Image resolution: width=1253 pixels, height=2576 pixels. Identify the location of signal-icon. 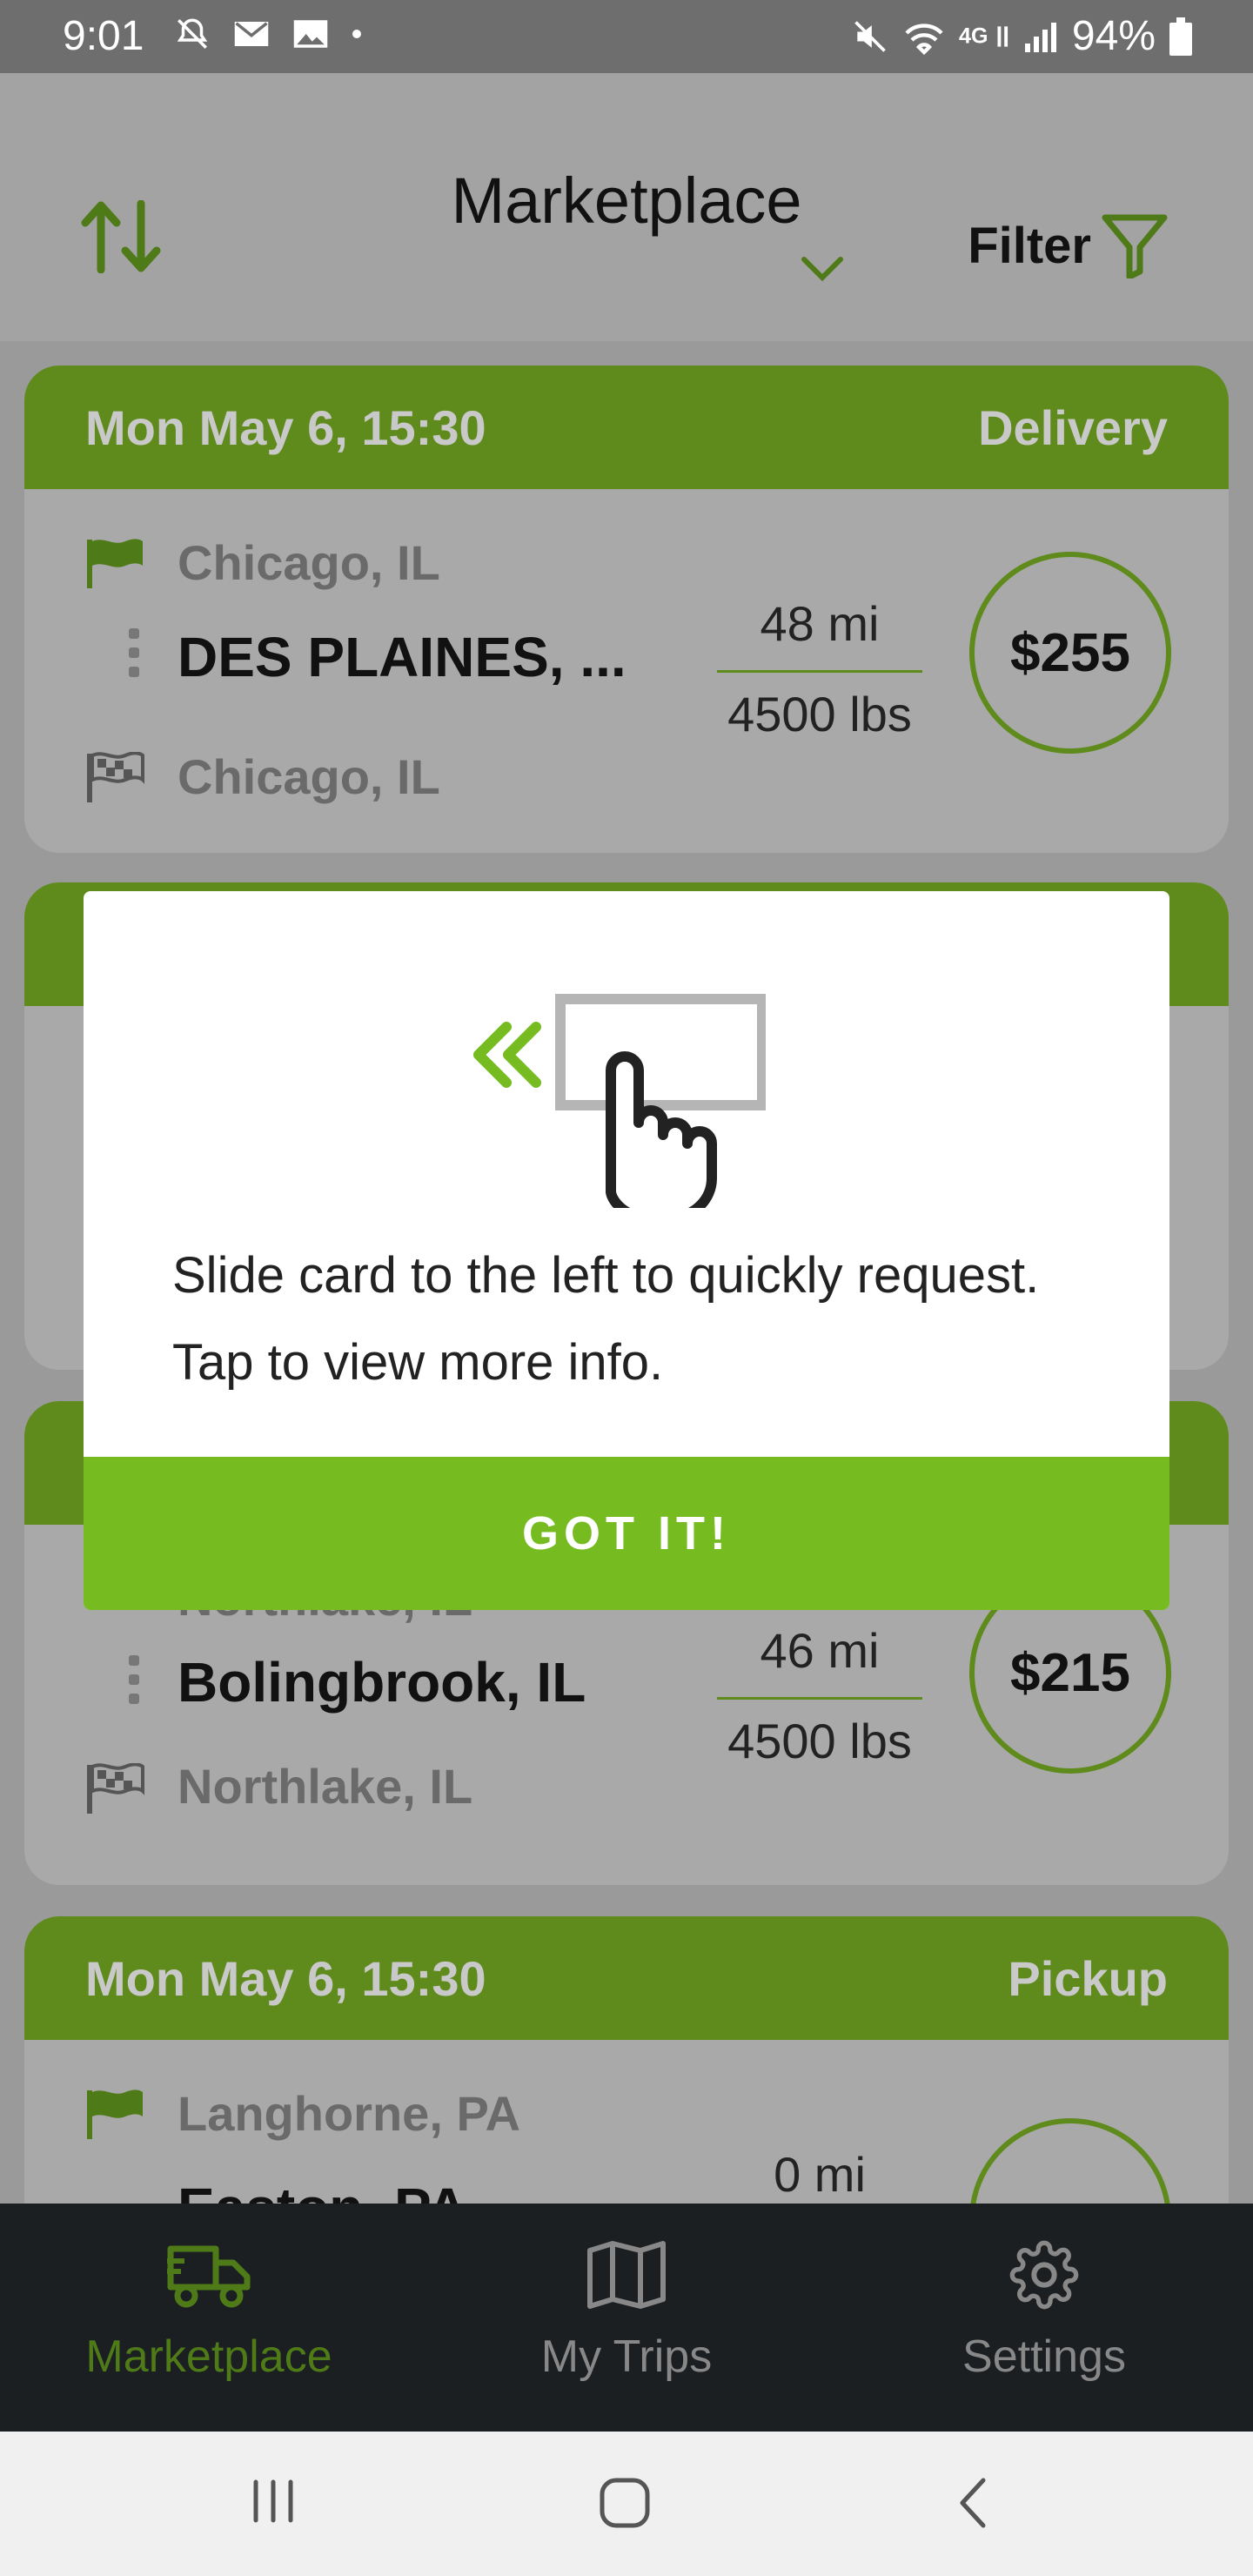
(1040, 37).